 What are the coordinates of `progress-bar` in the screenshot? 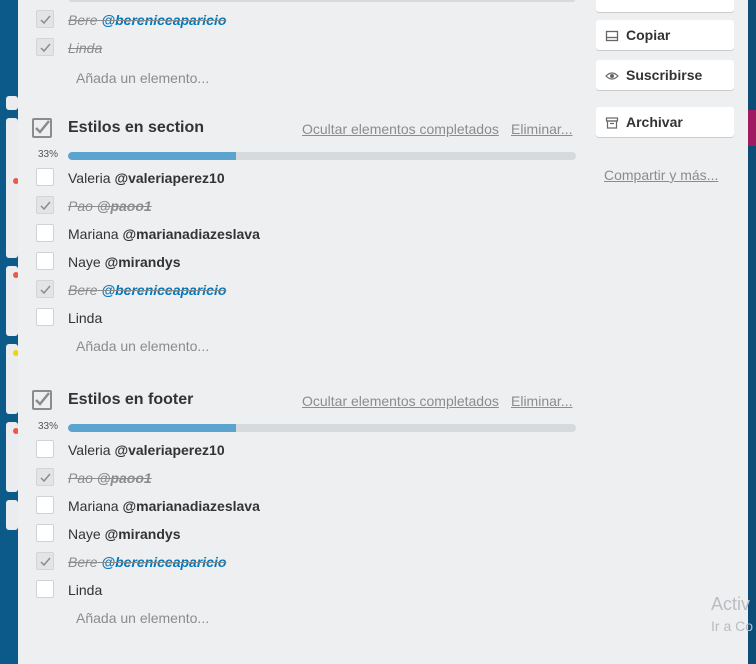 It's located at (322, 428).